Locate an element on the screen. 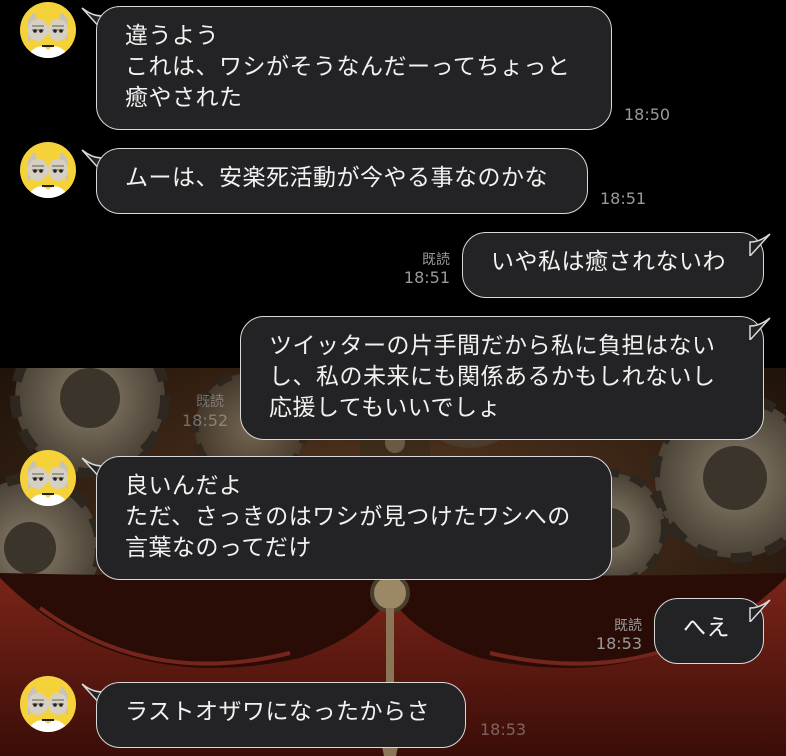 This screenshot has height=756, width=786. message-bubble: ムーは、安楽死活動が今やる事なのかな is located at coordinates (342, 181).